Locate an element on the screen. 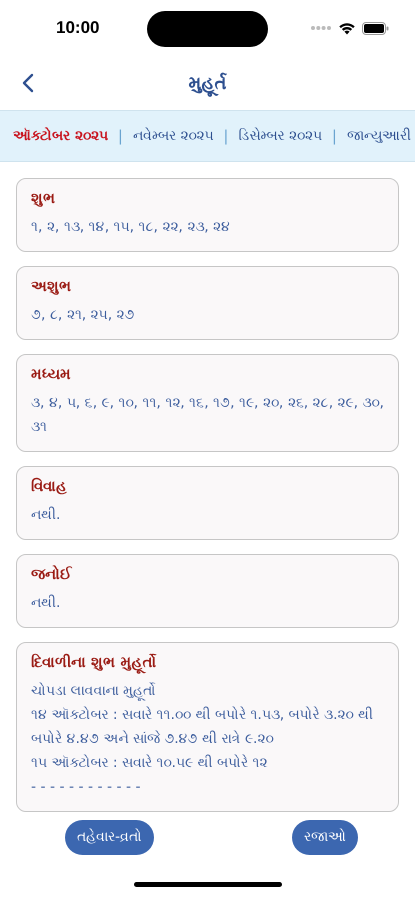 This screenshot has height=900, width=415. card-text: ૩, ૪, ૫, ૬, ૯, ૧૦, ૧૧, ૧૨, ૧૬, ૧૭, ૧૯, ૨૦, ૨૬, ૨૮, ૨૯, ૩૦, ૩૧ is located at coordinates (207, 415).